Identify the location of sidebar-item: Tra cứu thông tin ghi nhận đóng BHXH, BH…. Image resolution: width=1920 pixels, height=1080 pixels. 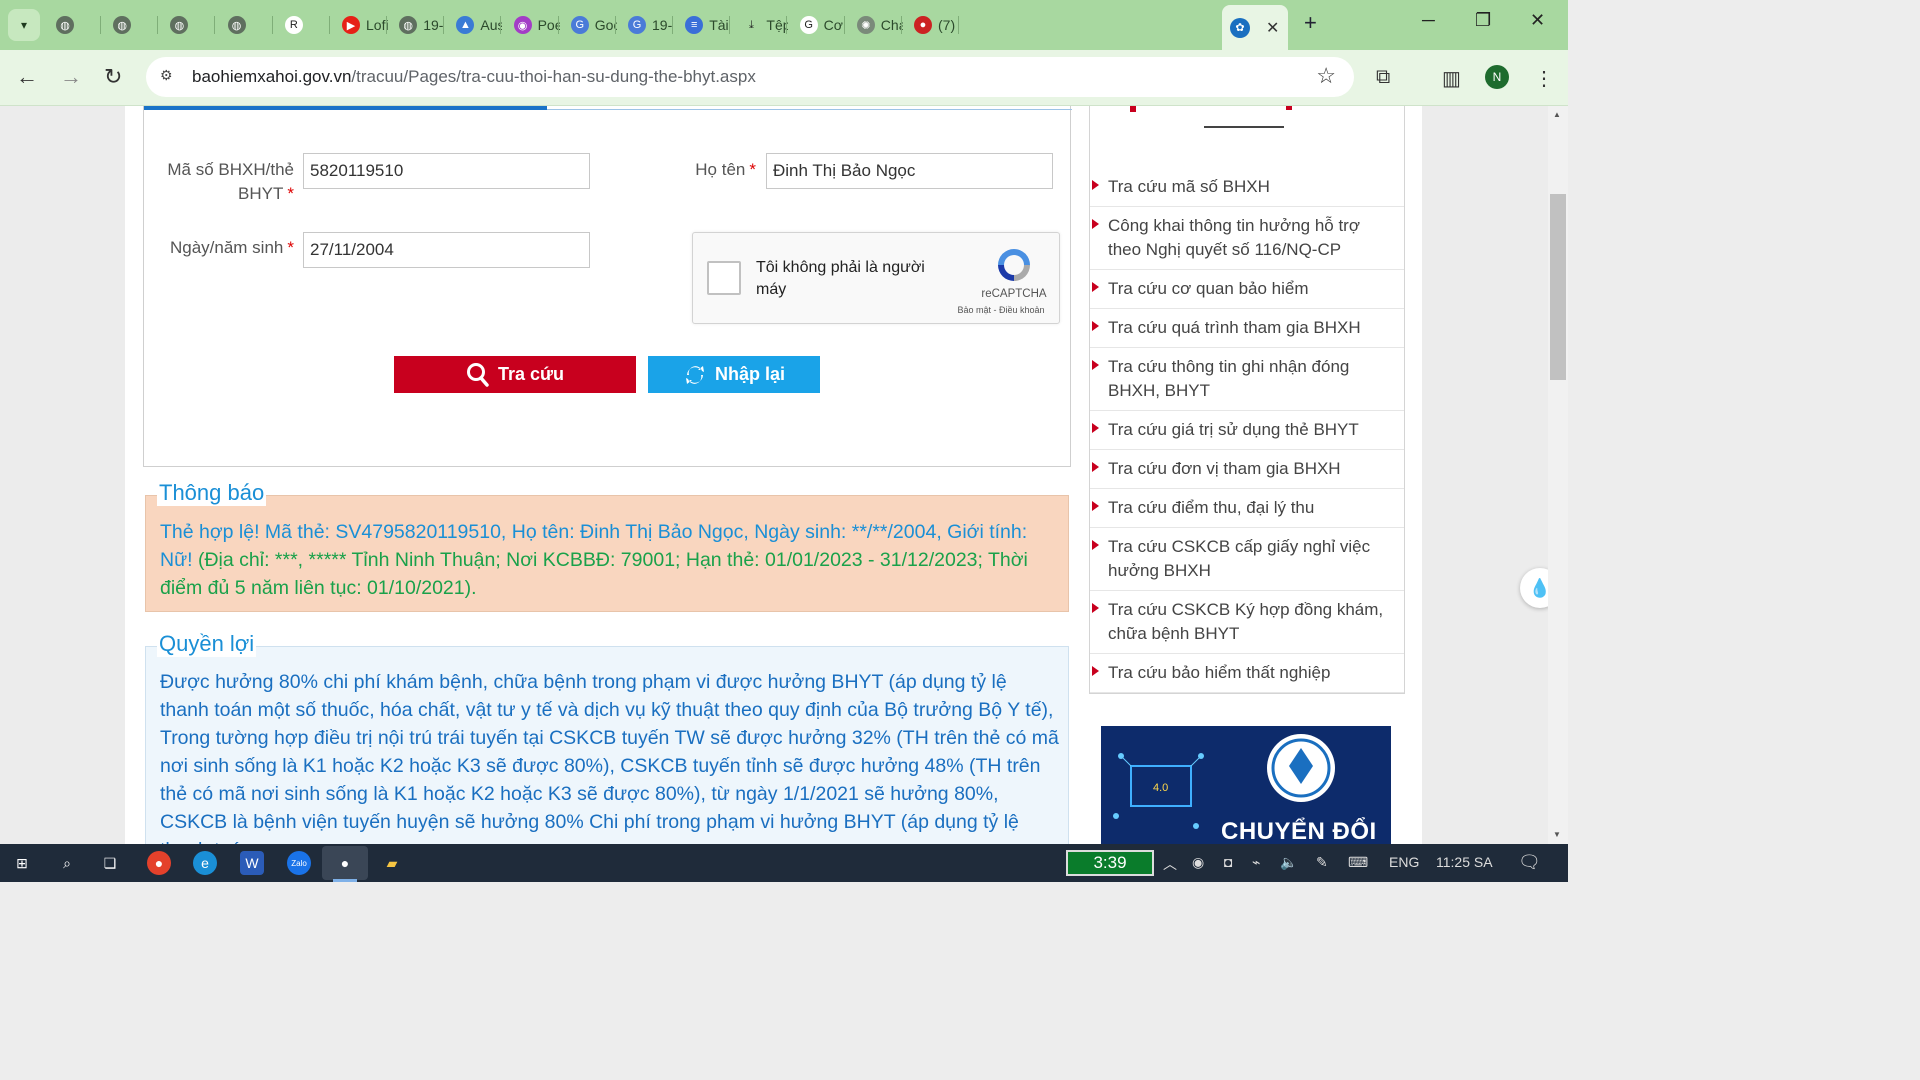
(1247, 379).